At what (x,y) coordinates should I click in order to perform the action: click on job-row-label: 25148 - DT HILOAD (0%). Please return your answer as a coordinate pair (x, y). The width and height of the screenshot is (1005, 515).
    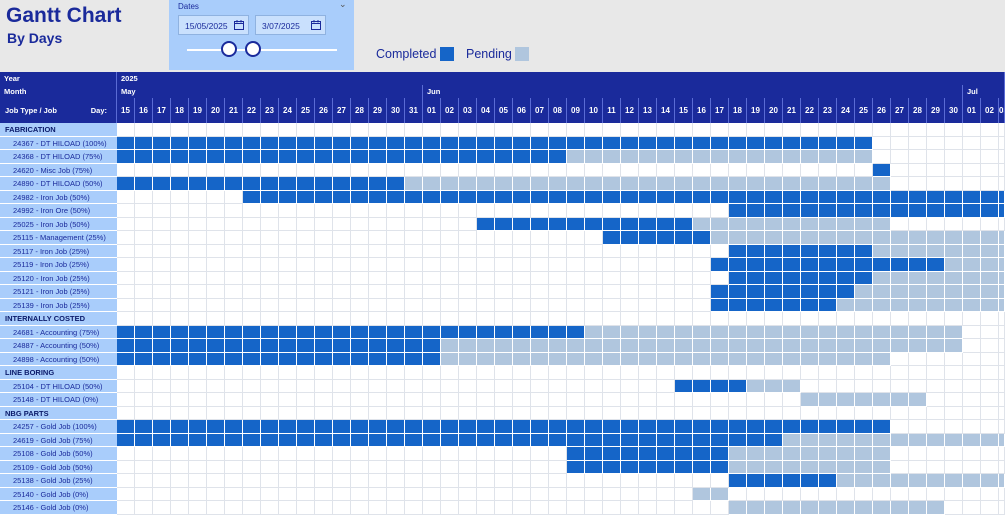
    Looking at the image, I should click on (58, 400).